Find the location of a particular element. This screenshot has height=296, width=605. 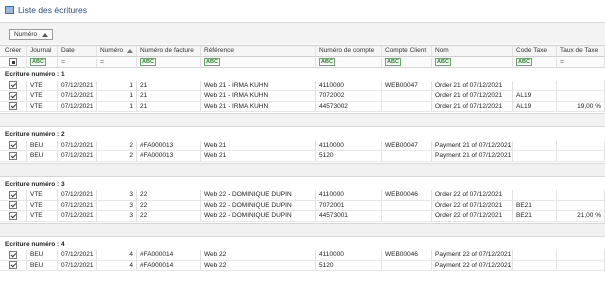

cell-taux: 19,00 % is located at coordinates (581, 106).